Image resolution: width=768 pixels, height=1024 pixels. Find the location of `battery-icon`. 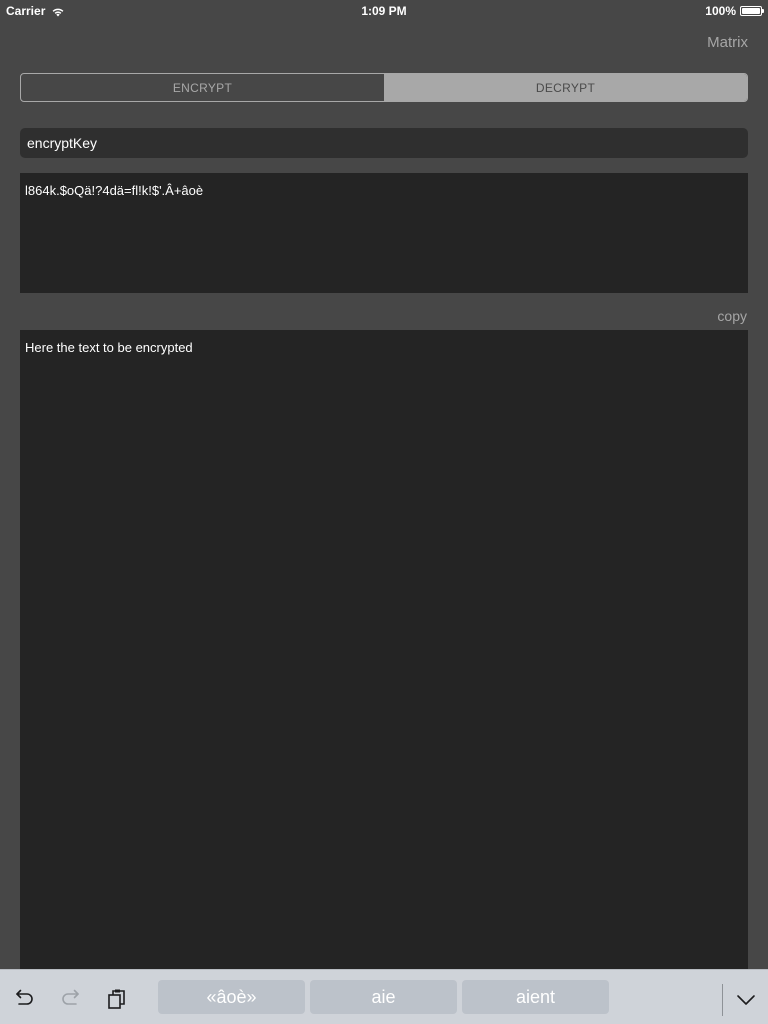

battery-icon is located at coordinates (752, 11).